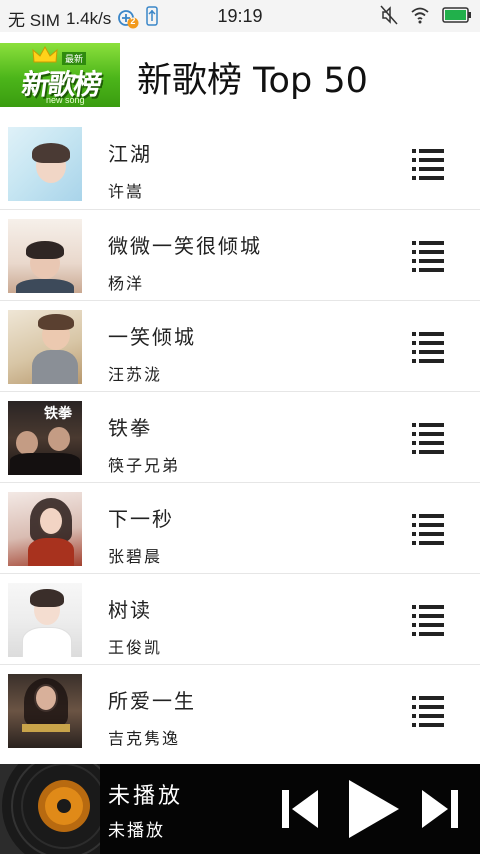 The width and height of the screenshot is (480, 854). I want to click on logo-subtext: new song, so click(65, 100).